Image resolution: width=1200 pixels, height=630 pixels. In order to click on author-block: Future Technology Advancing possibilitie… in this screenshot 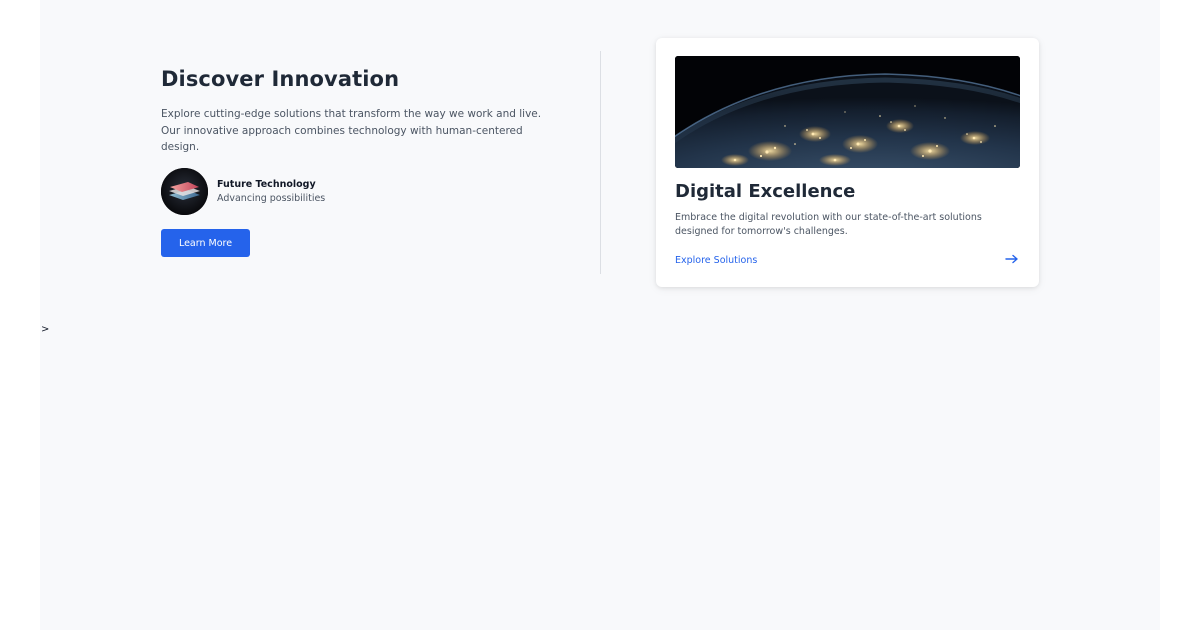, I will do `click(243, 191)`.